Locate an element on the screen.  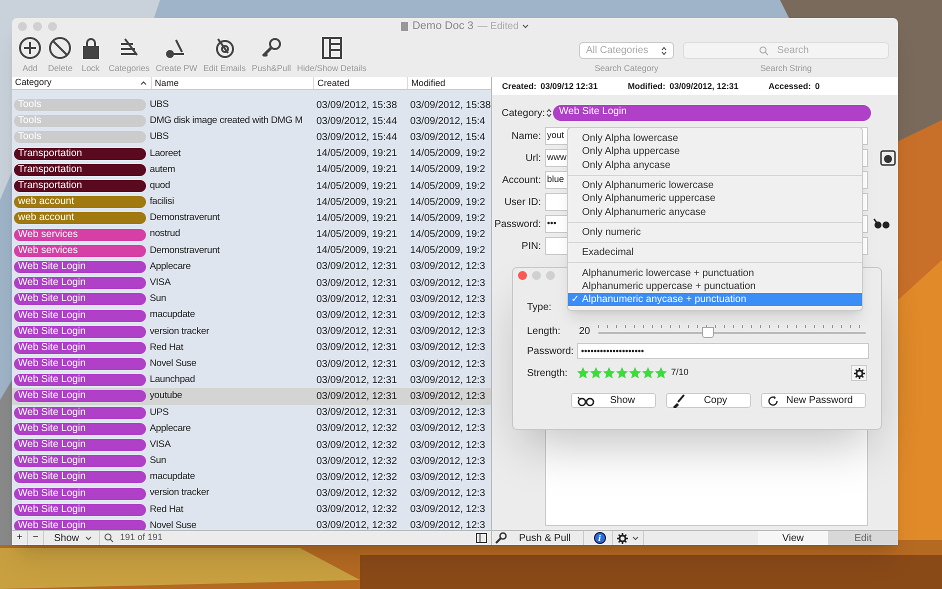
slider-thumb is located at coordinates (708, 332).